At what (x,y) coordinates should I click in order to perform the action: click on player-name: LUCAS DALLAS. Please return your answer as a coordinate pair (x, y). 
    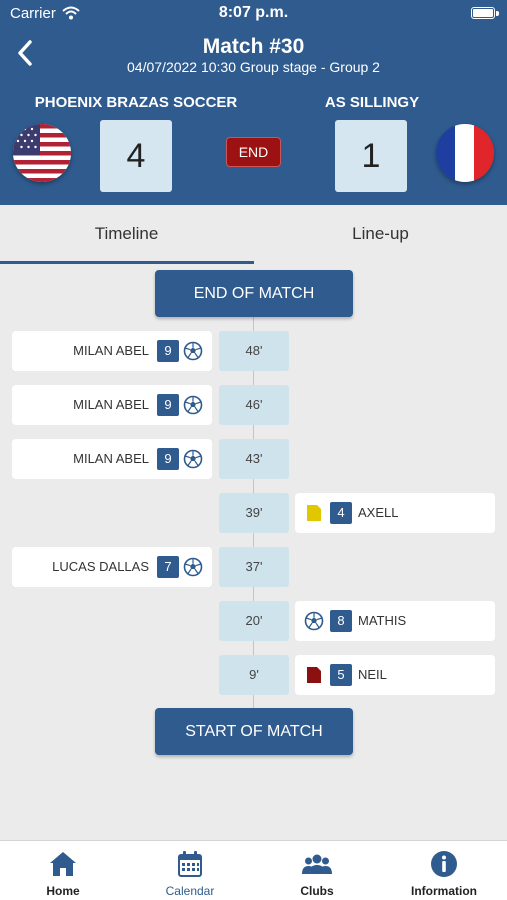
    Looking at the image, I should click on (100, 566).